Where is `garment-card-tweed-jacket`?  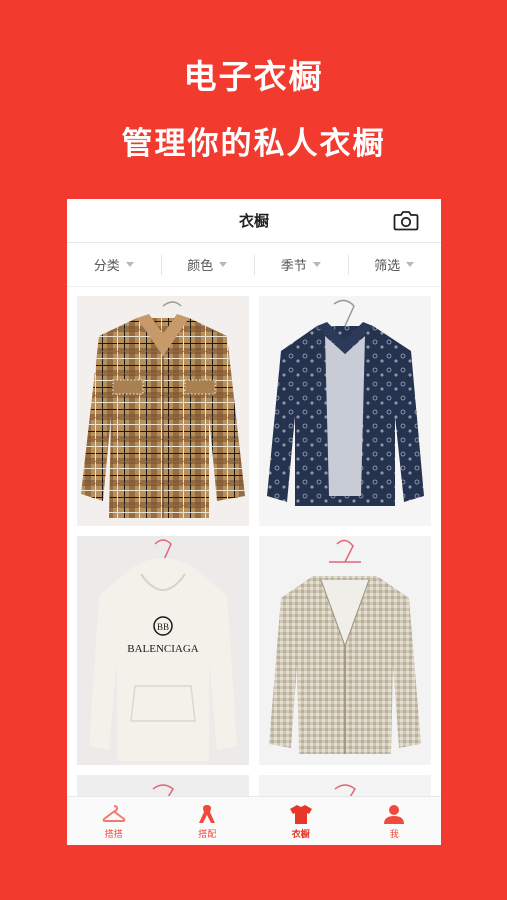 garment-card-tweed-jacket is located at coordinates (345, 650).